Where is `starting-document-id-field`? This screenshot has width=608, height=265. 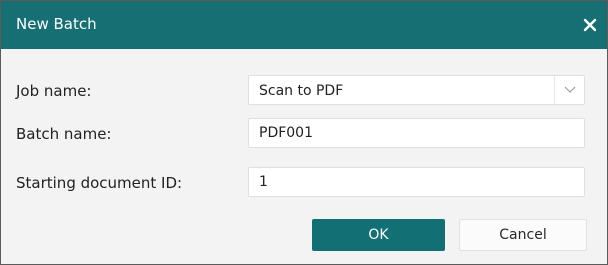 starting-document-id-field is located at coordinates (416, 182).